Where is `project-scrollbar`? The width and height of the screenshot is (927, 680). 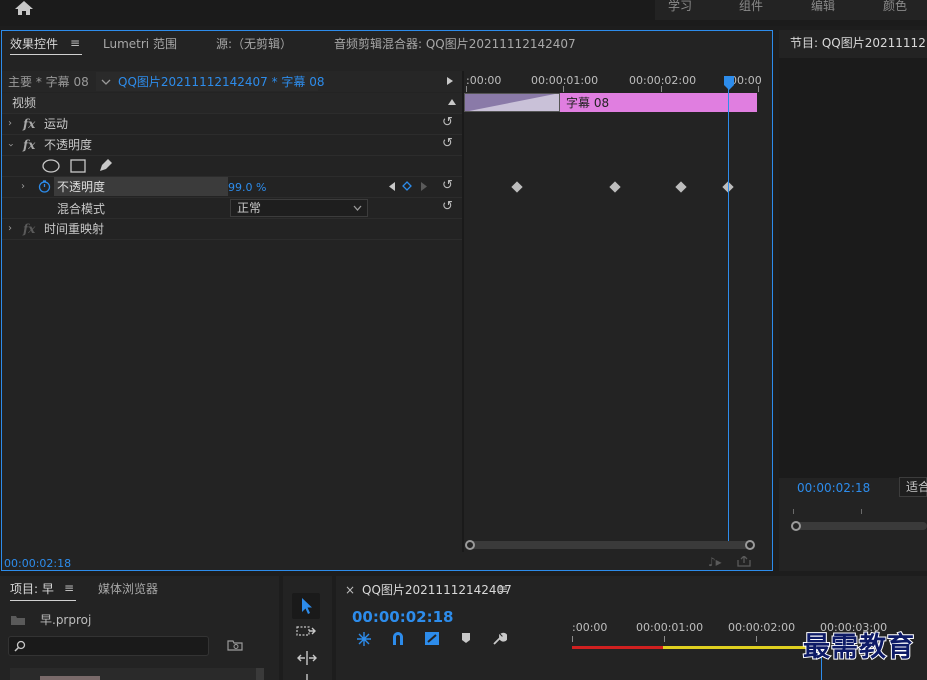 project-scrollbar is located at coordinates (260, 674).